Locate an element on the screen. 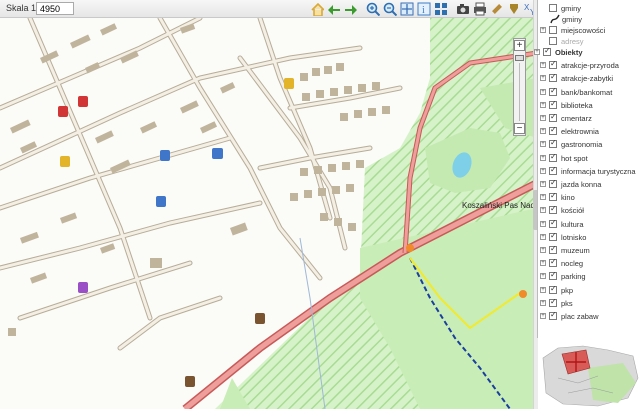 This screenshot has width=640, height=409. area-icon is located at coordinates (514, 9).